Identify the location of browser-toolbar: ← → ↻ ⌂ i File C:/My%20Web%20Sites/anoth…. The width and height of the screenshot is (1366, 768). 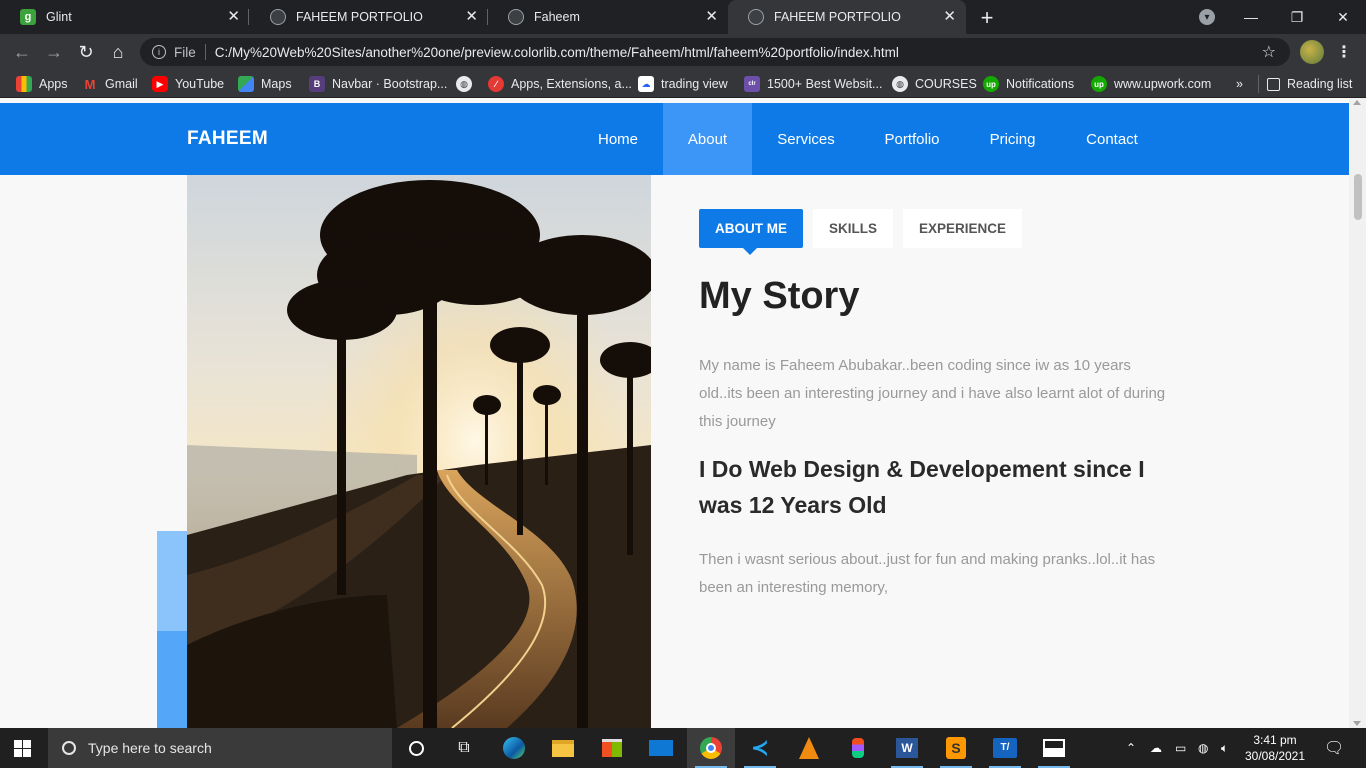
(683, 52).